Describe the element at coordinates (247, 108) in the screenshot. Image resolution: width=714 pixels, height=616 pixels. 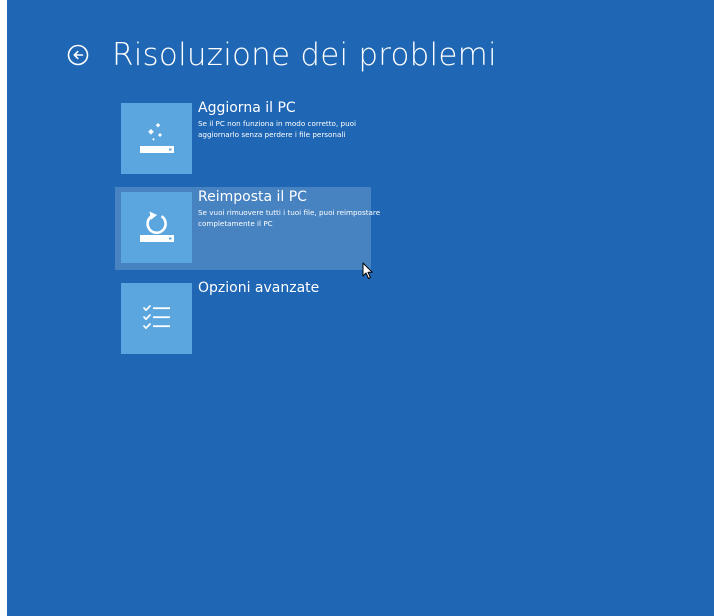
I see `option-title: Aggiorna il PC` at that location.